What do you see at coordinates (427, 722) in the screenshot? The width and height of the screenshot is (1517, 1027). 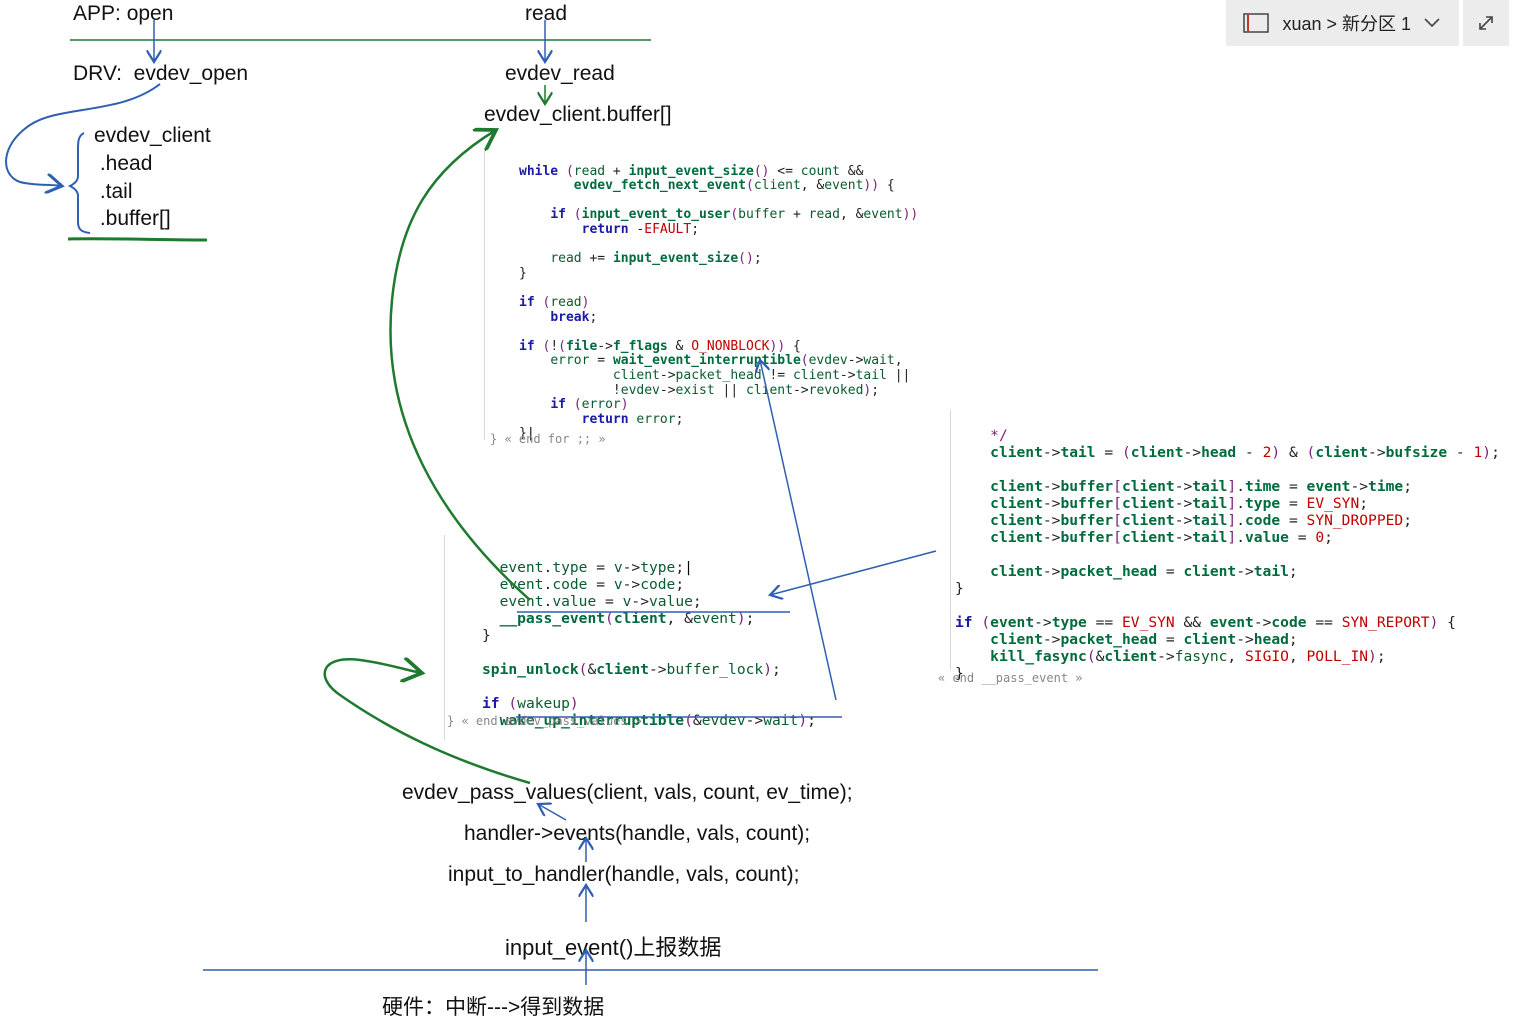 I see `arrow-call-into-pass-values` at bounding box center [427, 722].